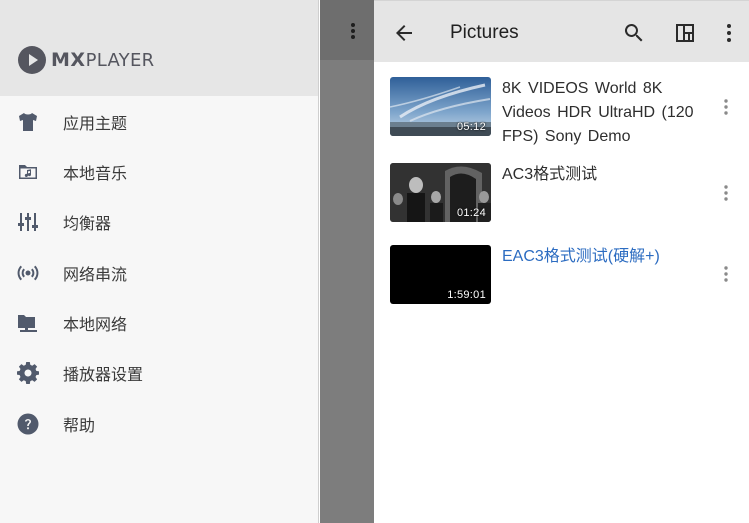  What do you see at coordinates (28, 273) in the screenshot?
I see `broadcast-icon` at bounding box center [28, 273].